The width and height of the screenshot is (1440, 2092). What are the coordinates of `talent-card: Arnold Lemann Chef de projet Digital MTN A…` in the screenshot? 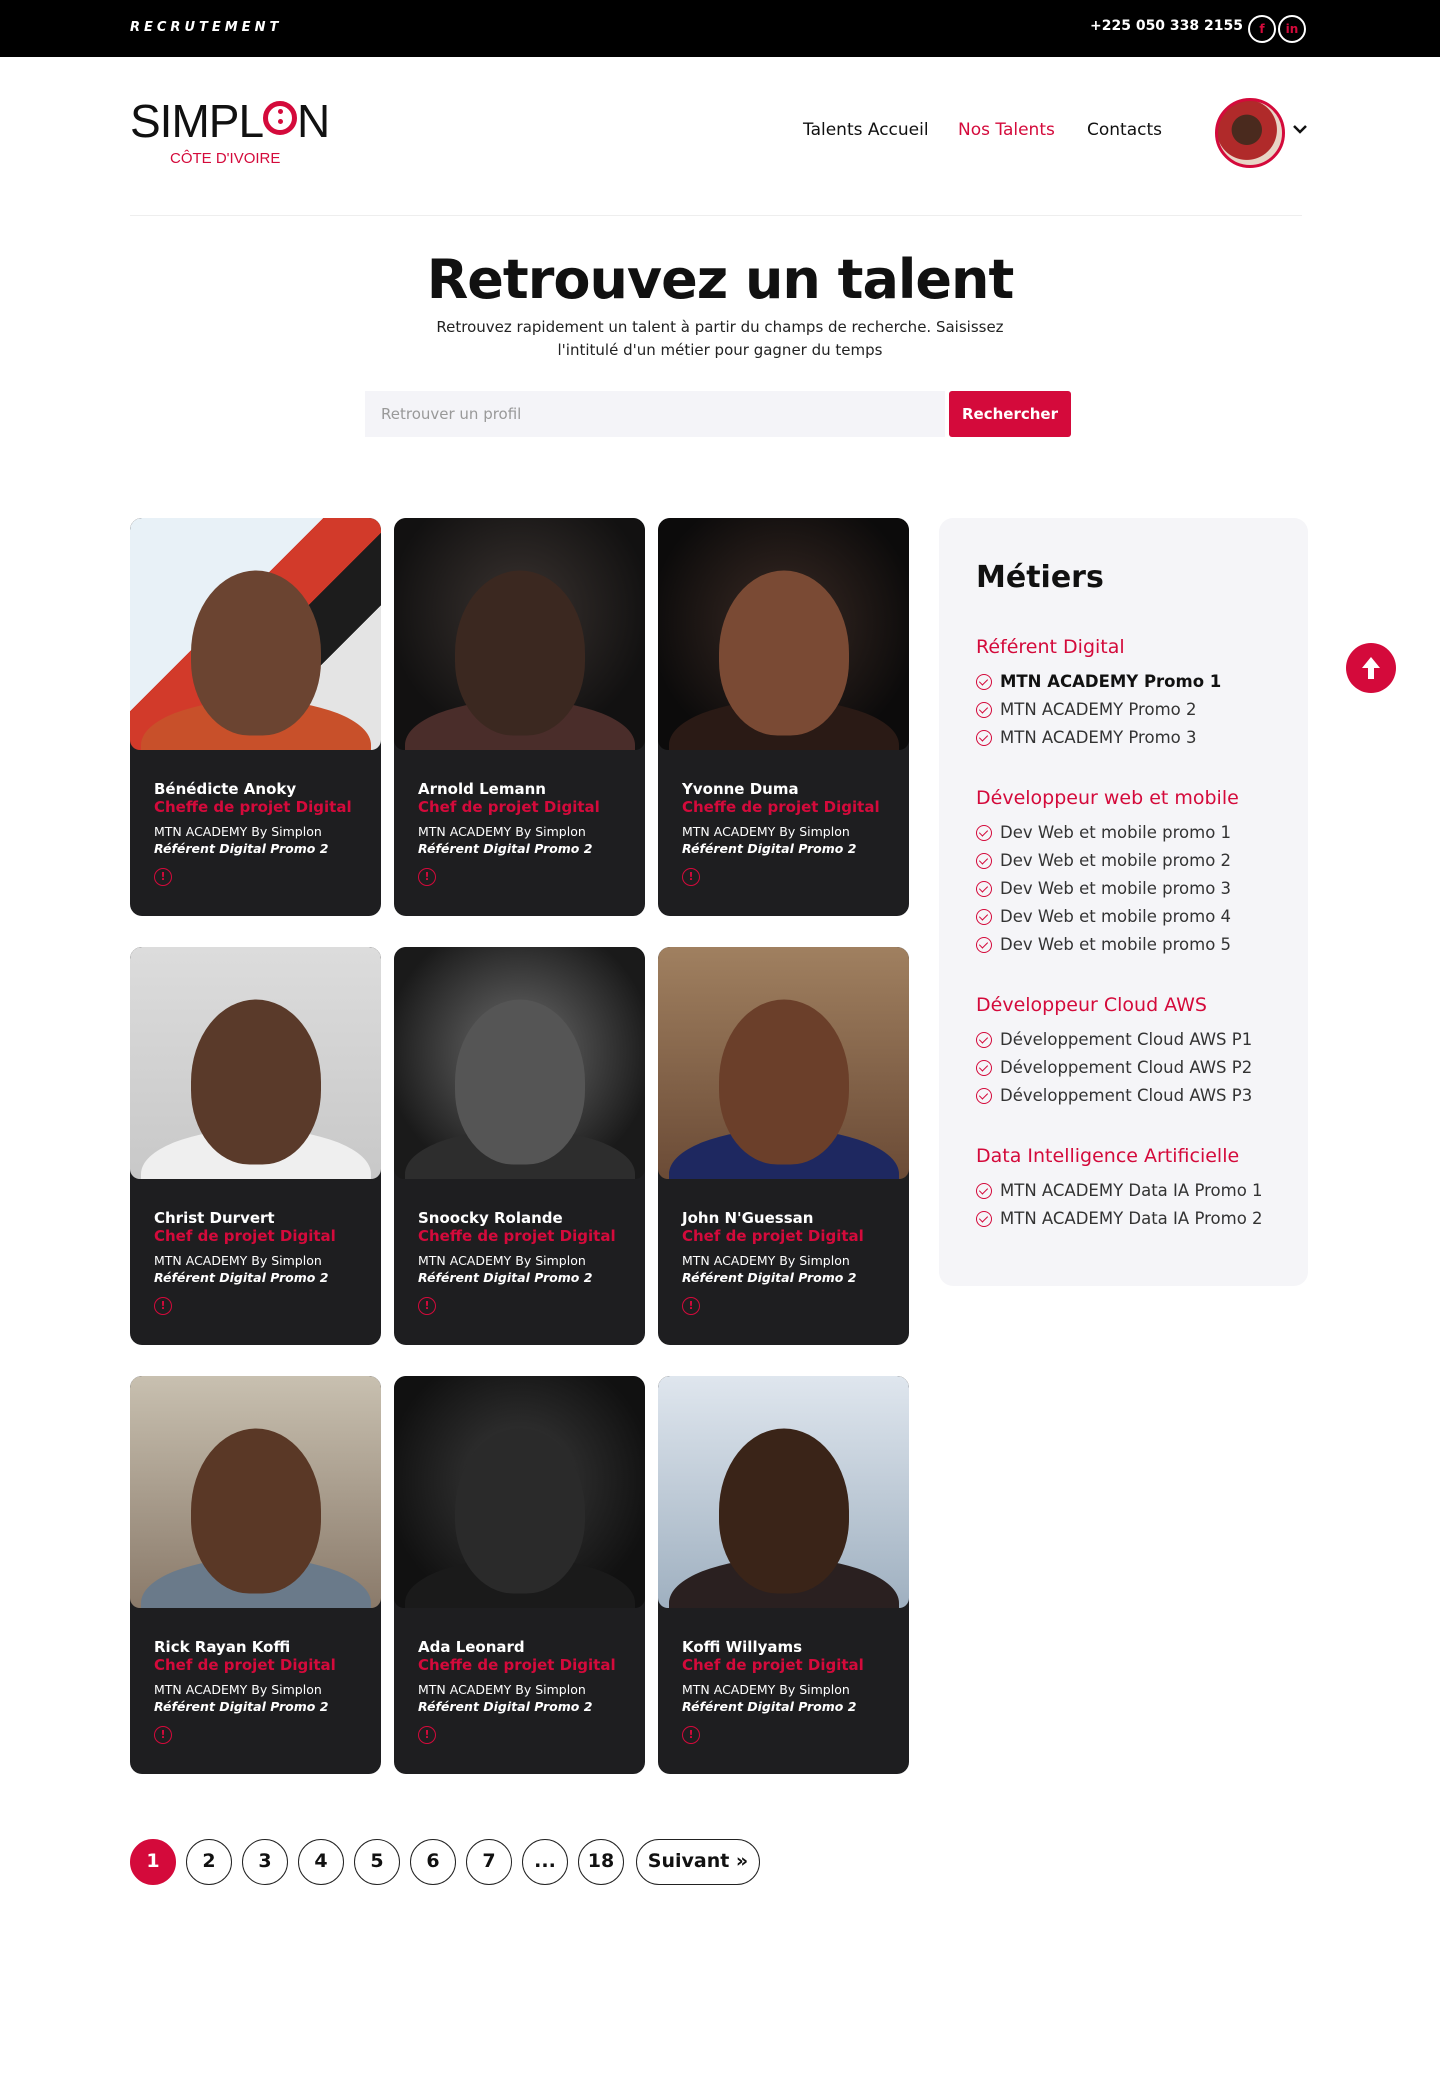 It's located at (519, 717).